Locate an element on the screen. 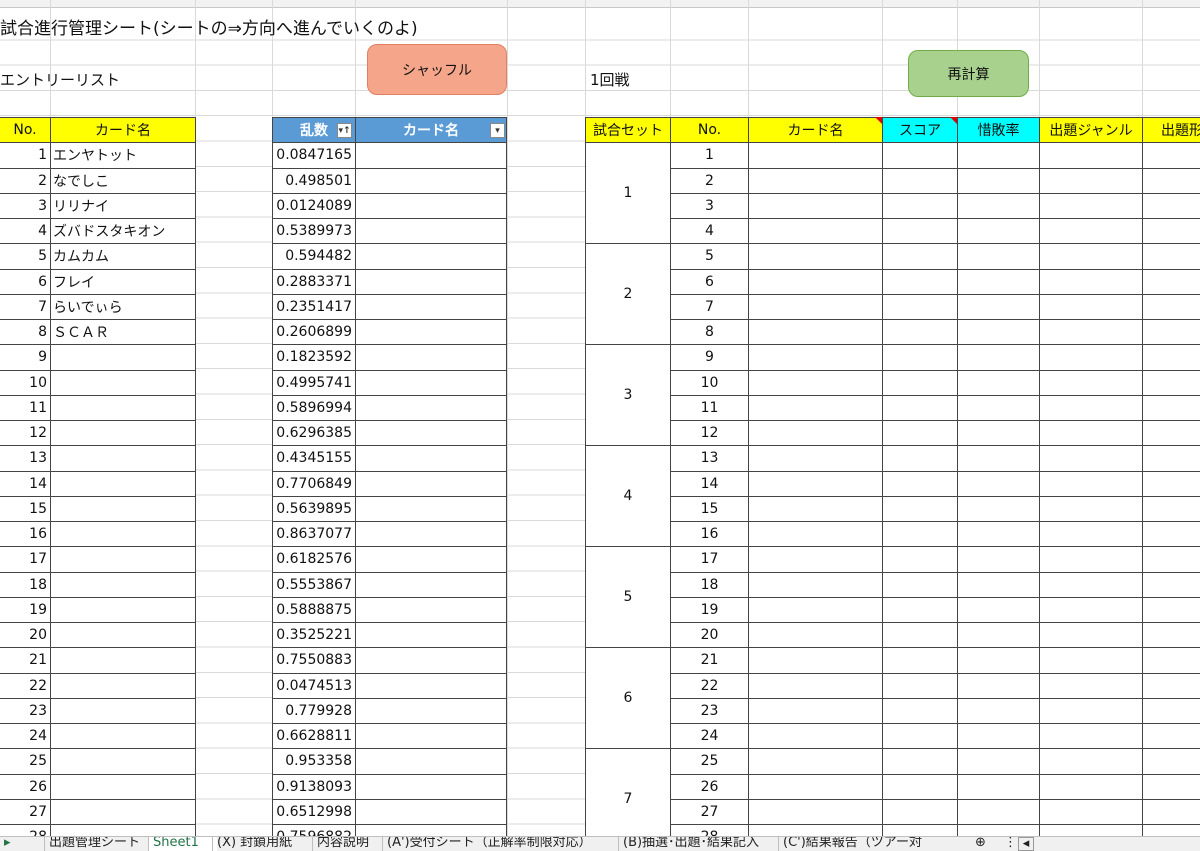 The image size is (1200, 851). random-value-cell: 0.3525221 is located at coordinates (314, 635).